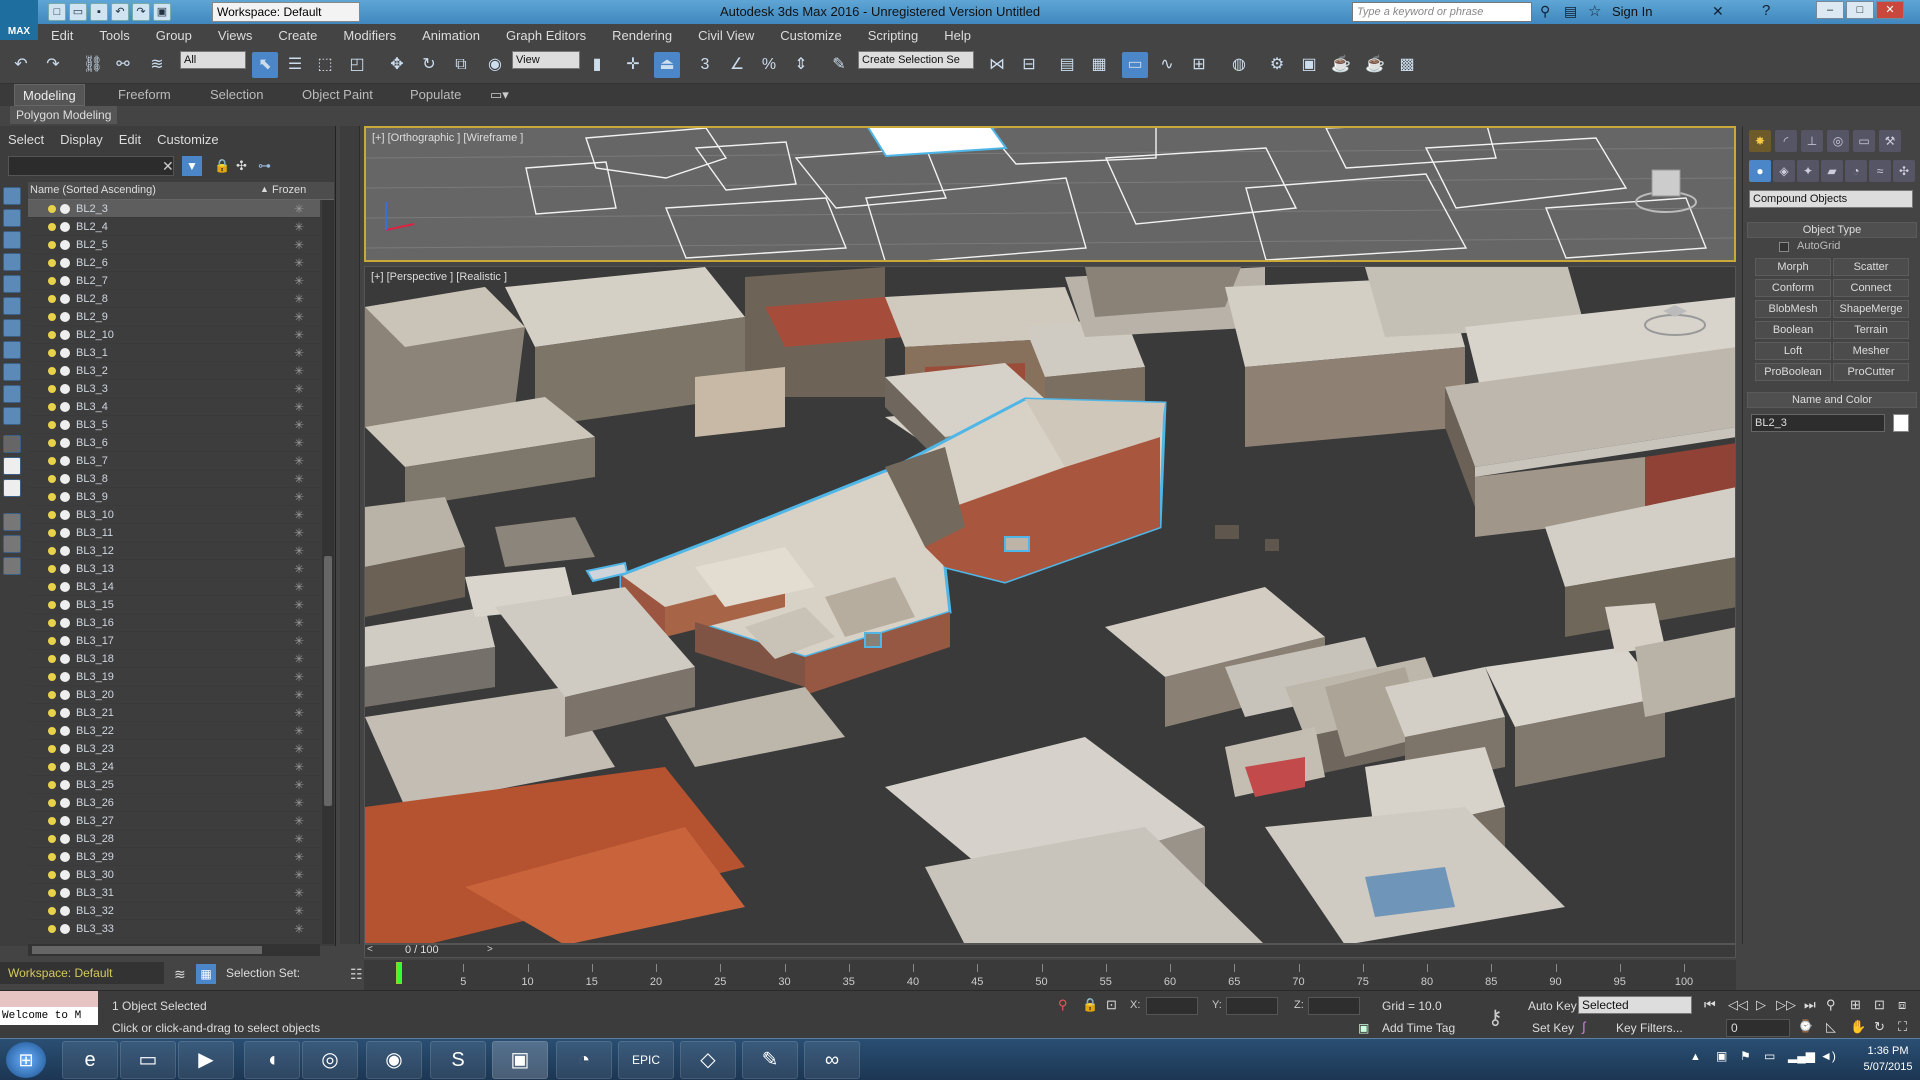 Image resolution: width=1920 pixels, height=1080 pixels. I want to click on scene-list-row: BL3_6 ✳, so click(174, 443).